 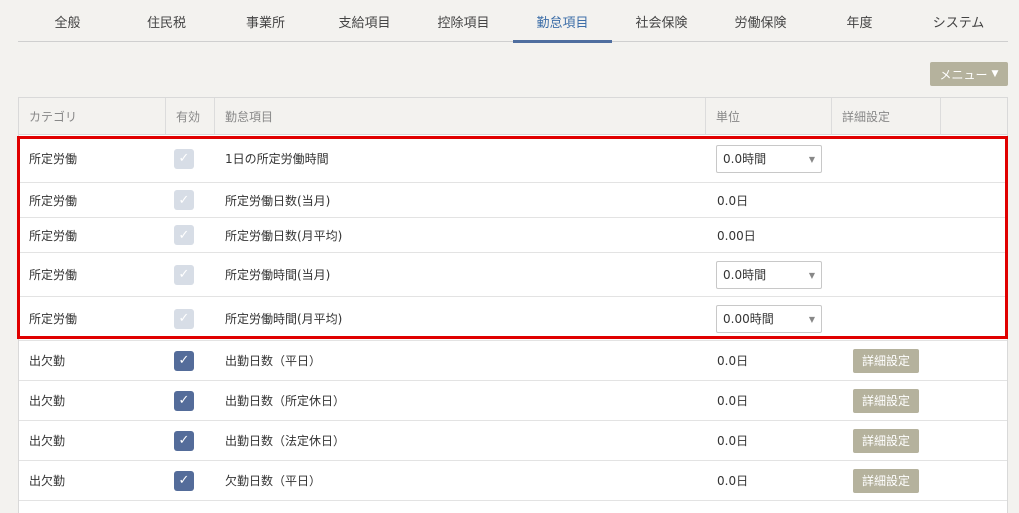 I want to click on tab-4: 控除項目, so click(x=463, y=21).